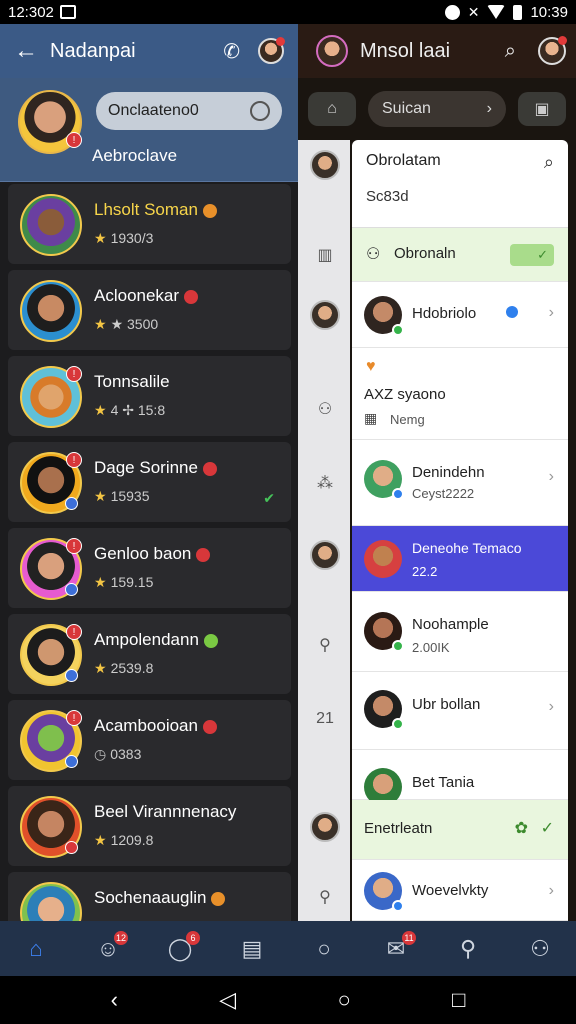  I want to click on list-item: ! Acambooioan ◷ 0383, so click(149, 740).